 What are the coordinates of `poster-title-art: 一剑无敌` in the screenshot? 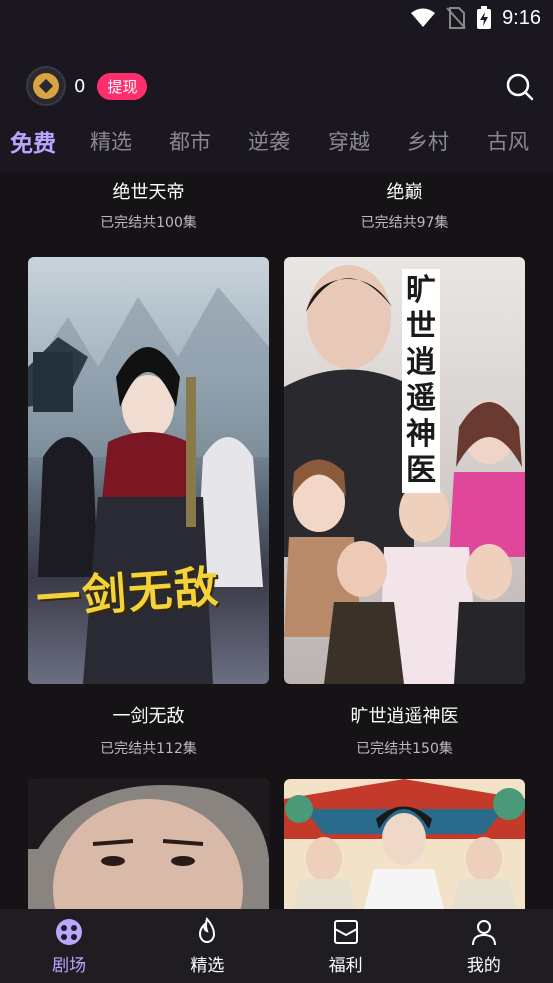 It's located at (128, 593).